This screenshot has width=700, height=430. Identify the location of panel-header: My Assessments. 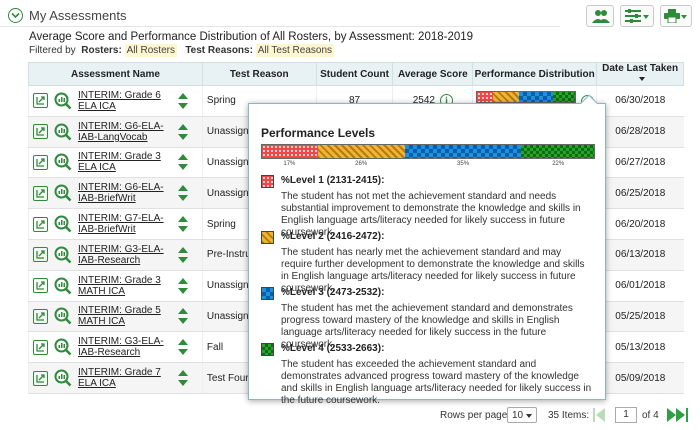
(350, 16).